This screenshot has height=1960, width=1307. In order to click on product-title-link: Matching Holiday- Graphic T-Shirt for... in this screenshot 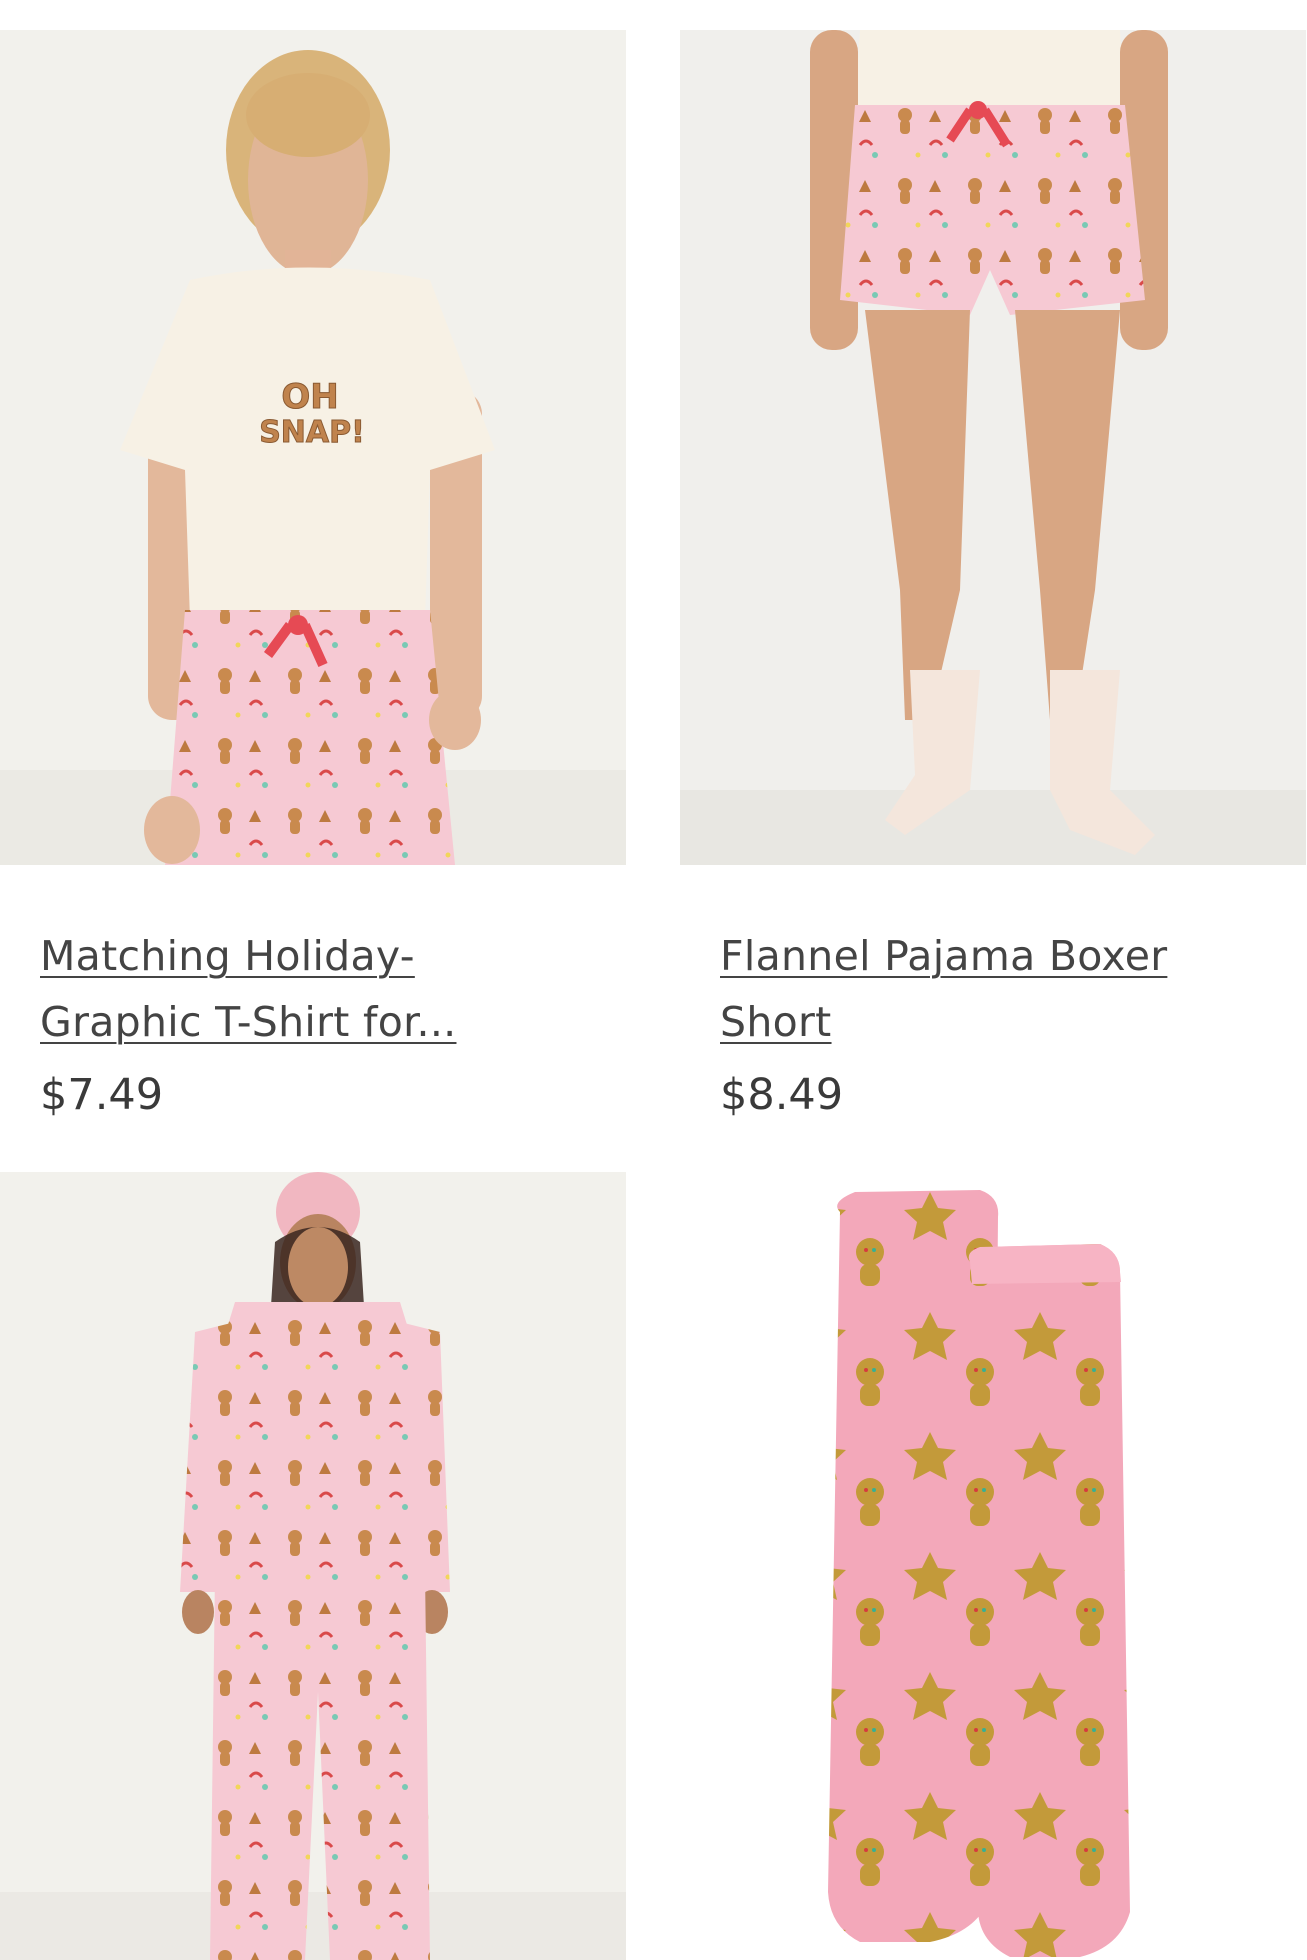, I will do `click(310, 989)`.